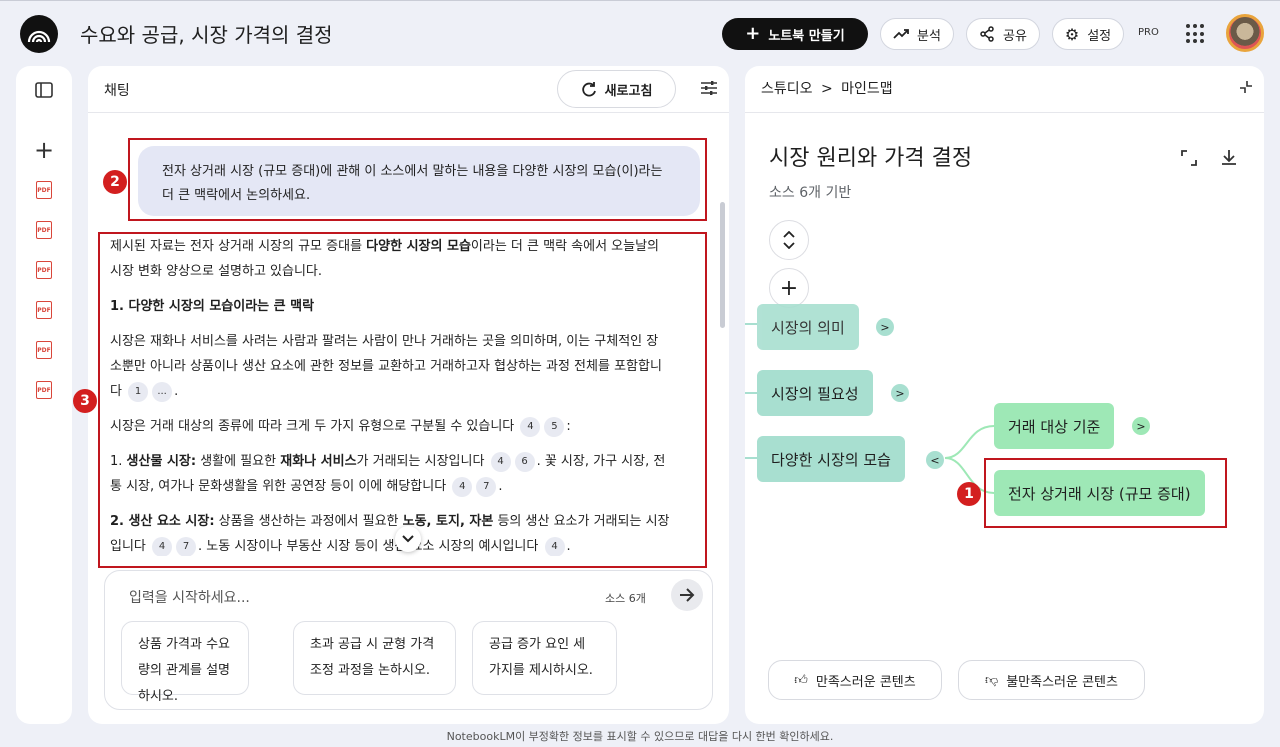 The image size is (1280, 747). I want to click on unsatisfied-button: 👎︎ 불만족스러운 콘텐츠, so click(1051, 680).